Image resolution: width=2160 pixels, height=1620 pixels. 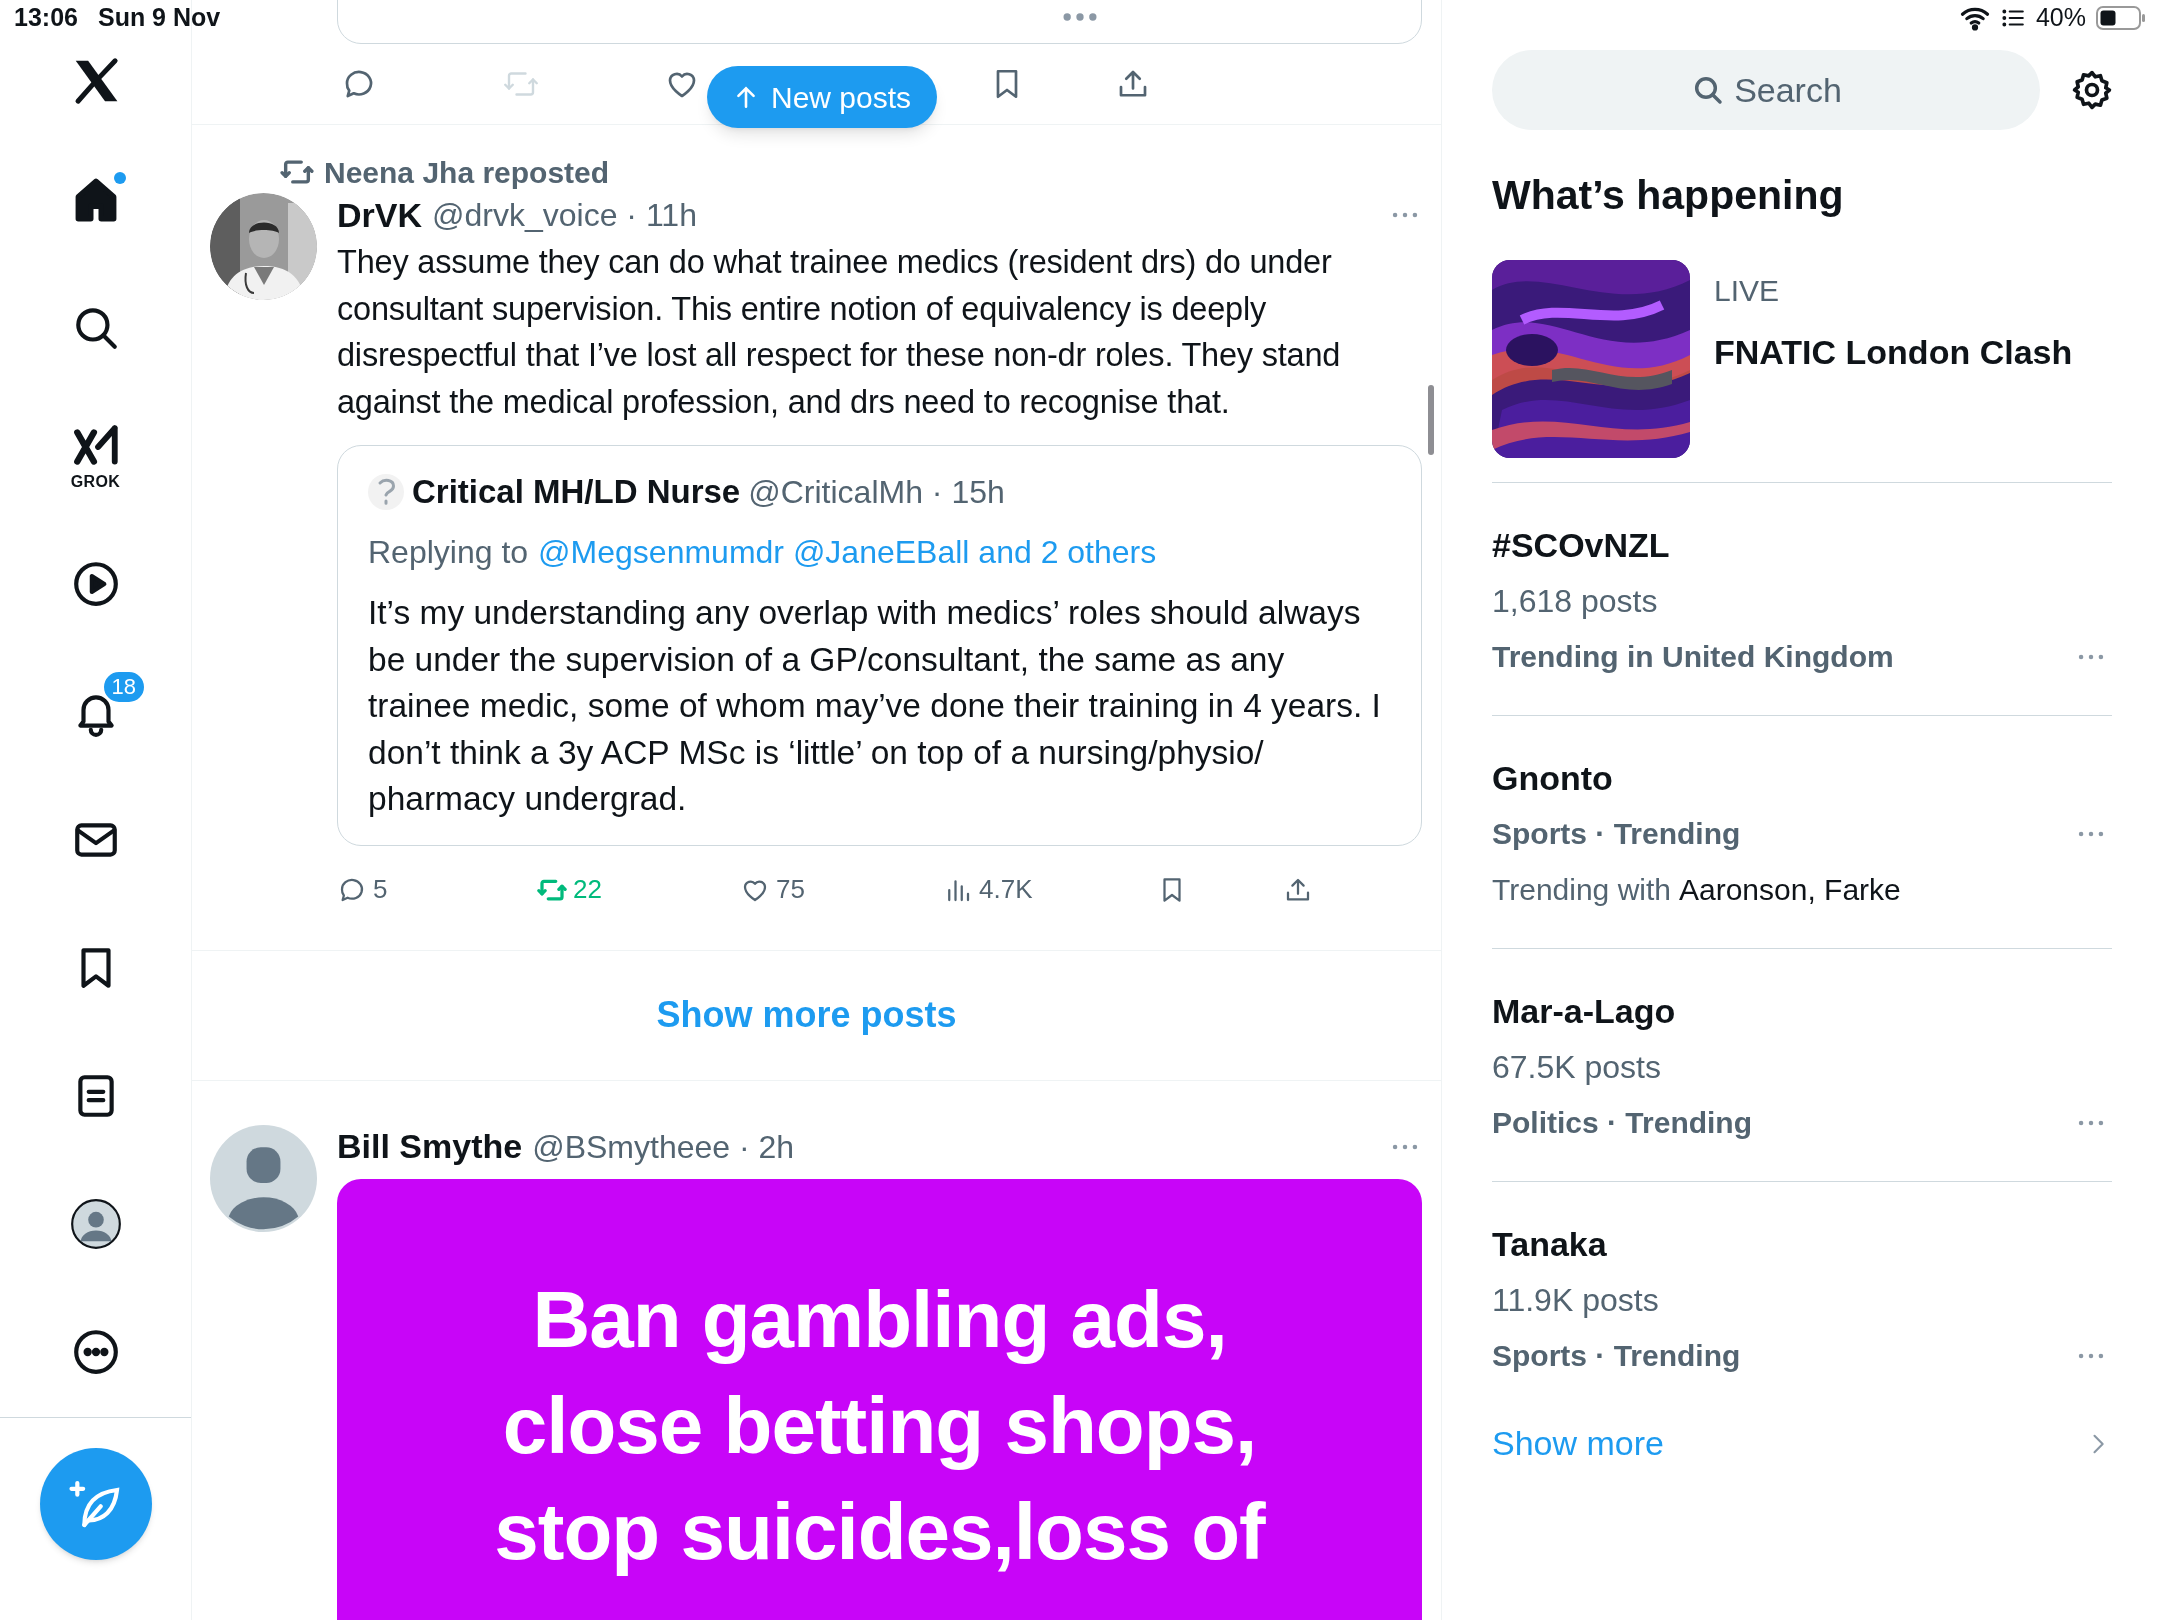 I want to click on search-icon, so click(x=1708, y=90).